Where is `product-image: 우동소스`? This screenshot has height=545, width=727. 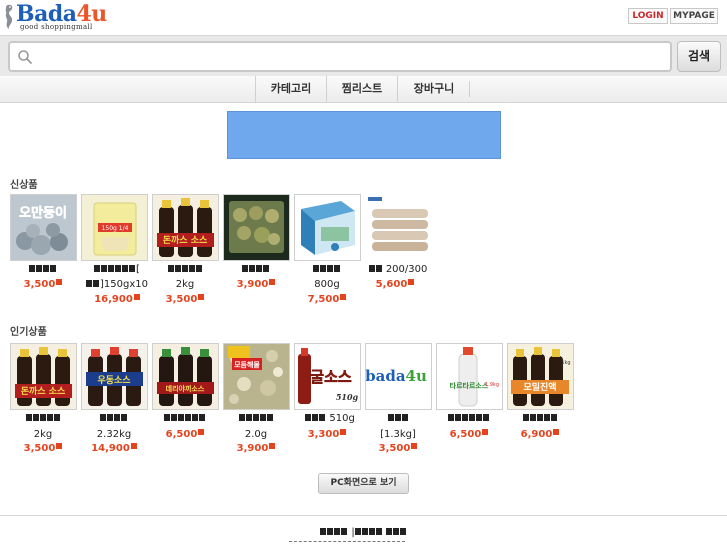
product-image: 우동소스 is located at coordinates (114, 376).